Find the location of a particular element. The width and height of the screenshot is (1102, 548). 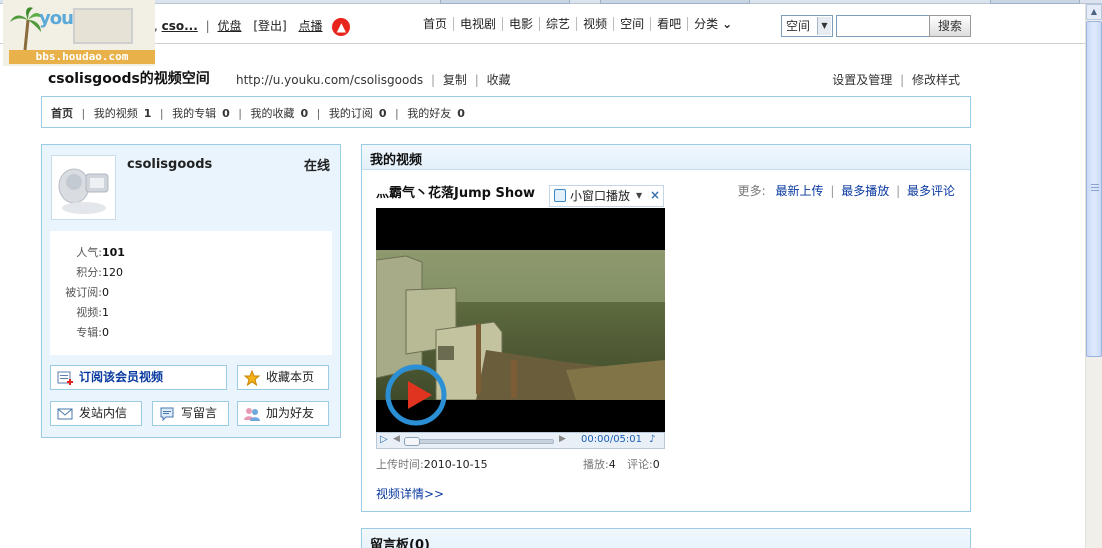

more-label: 更多: is located at coordinates (751, 191).